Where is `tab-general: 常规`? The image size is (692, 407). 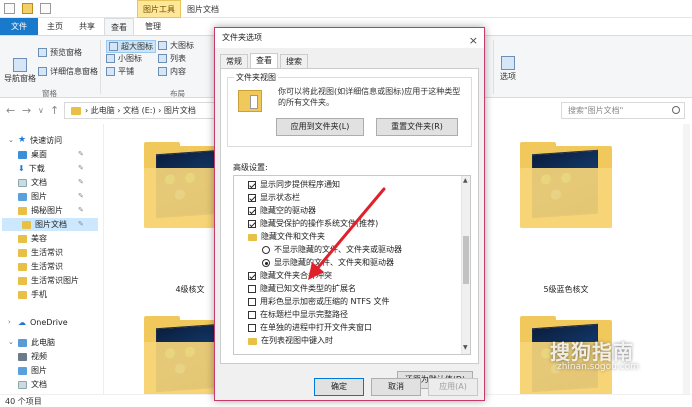
tab-general: 常规 is located at coordinates (234, 61).